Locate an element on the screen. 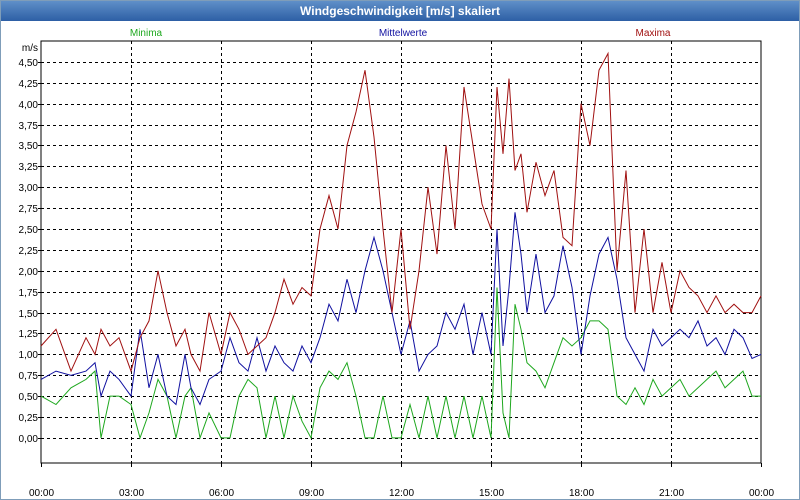  y-tick-label: 1,50 is located at coordinates (29, 314).